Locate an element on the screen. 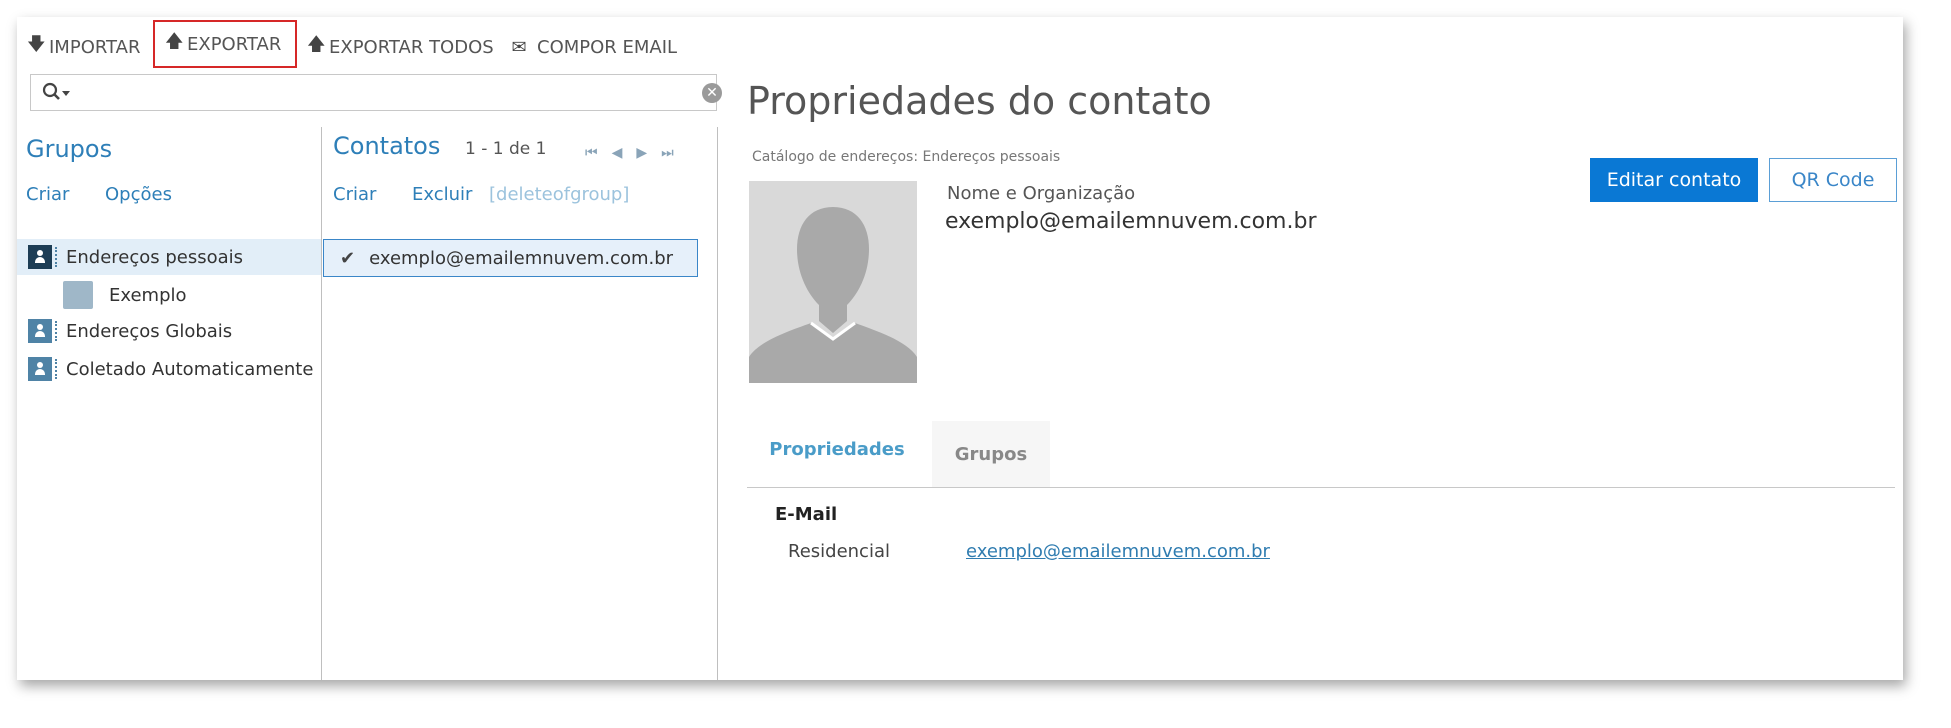 This screenshot has width=1951, height=728. arrow-down-icon: 🡇 is located at coordinates (36, 44).